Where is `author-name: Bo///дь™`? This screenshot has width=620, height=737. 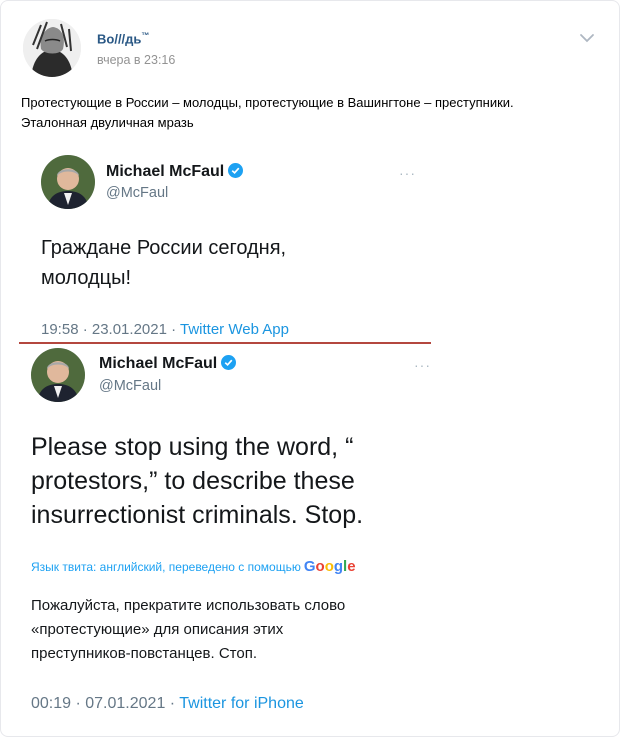
author-name: Bo///дь™ is located at coordinates (123, 38).